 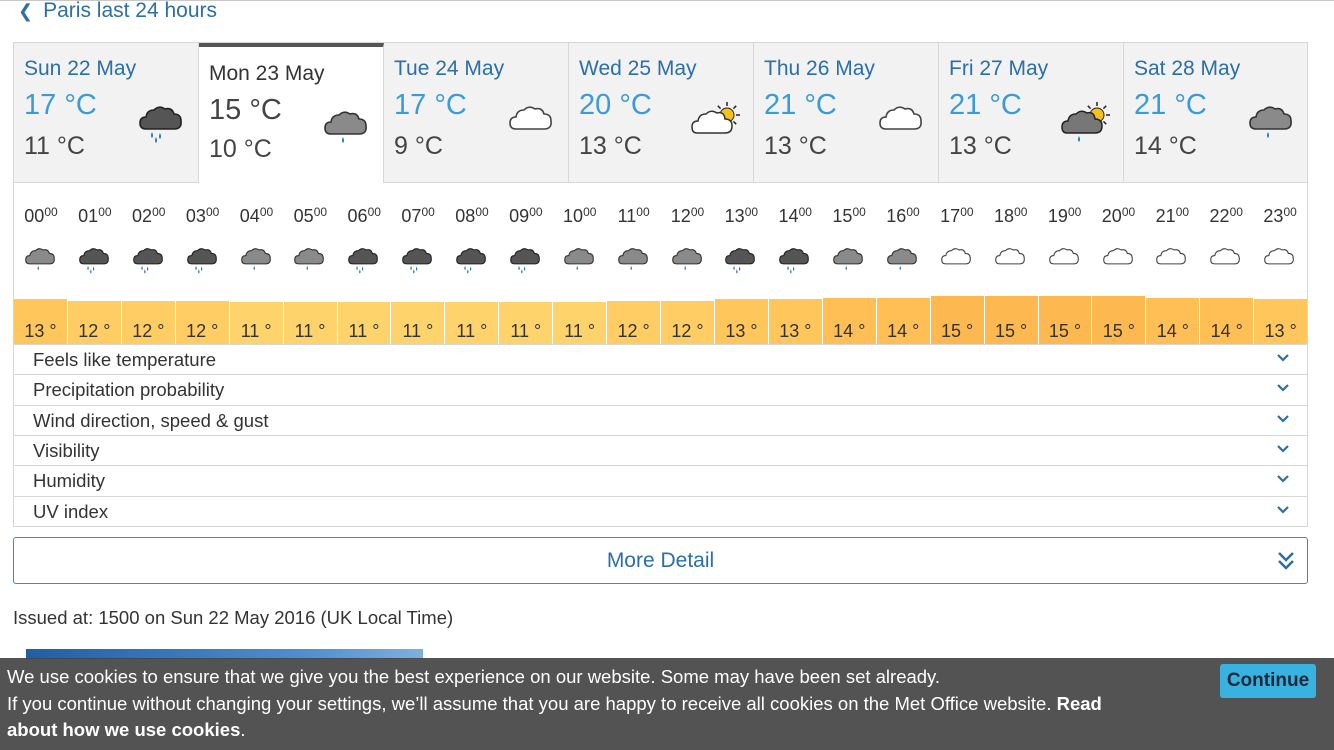 What do you see at coordinates (1079, 703) in the screenshot?
I see `cookie-read-link-part1: Read` at bounding box center [1079, 703].